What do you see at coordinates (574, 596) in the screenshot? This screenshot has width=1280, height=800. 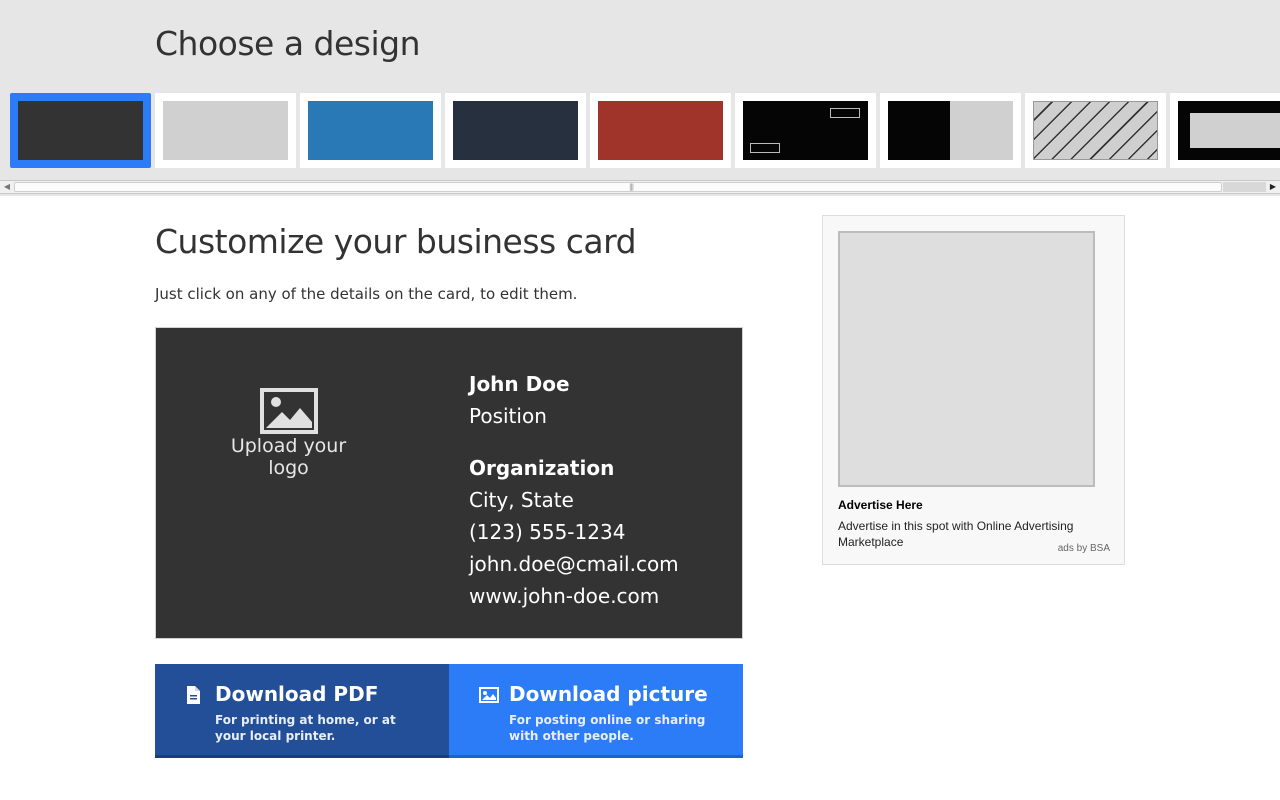 I see `card-website: www.john-doe.com` at bounding box center [574, 596].